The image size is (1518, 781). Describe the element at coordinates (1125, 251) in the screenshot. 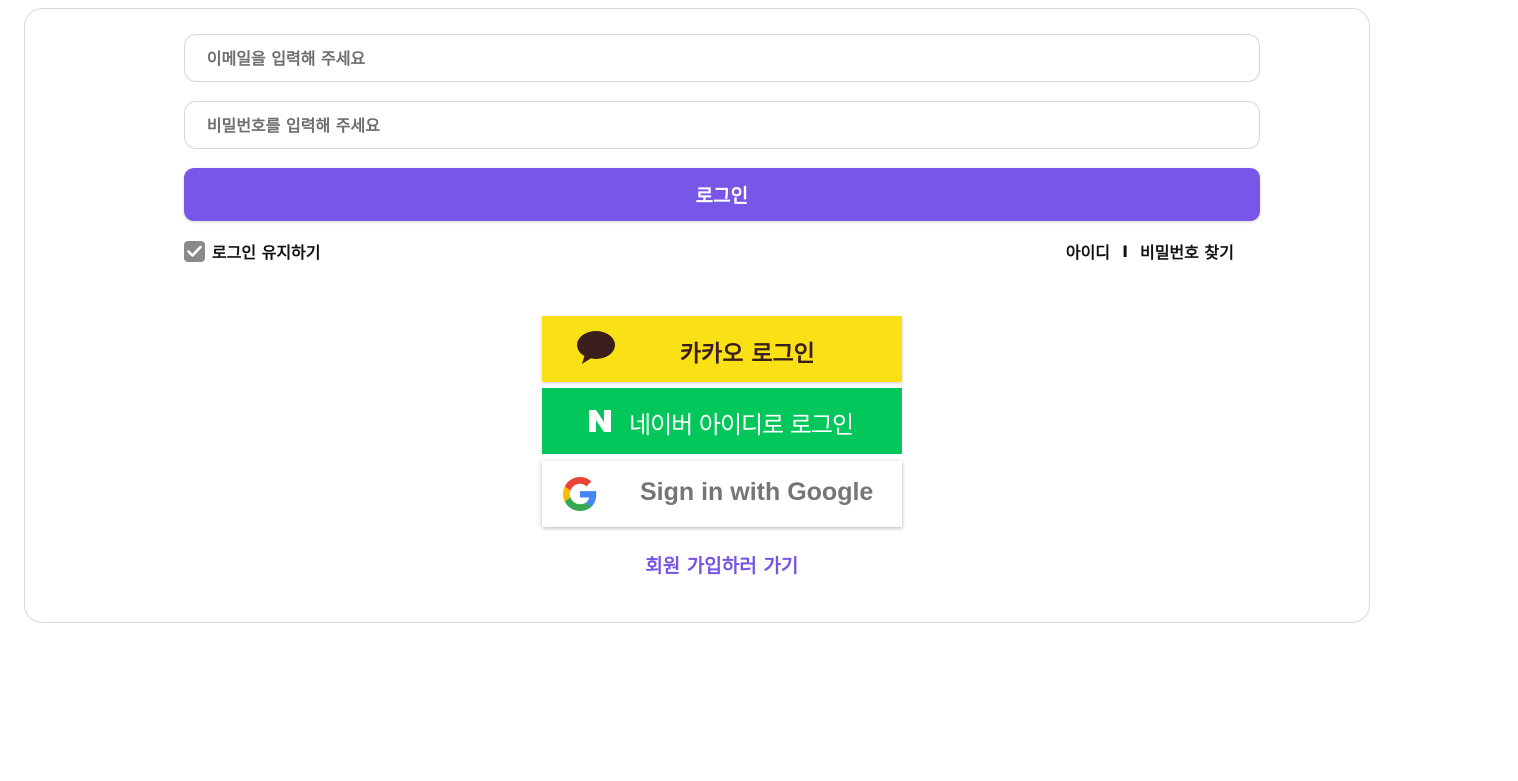

I see `link-separator: I` at that location.